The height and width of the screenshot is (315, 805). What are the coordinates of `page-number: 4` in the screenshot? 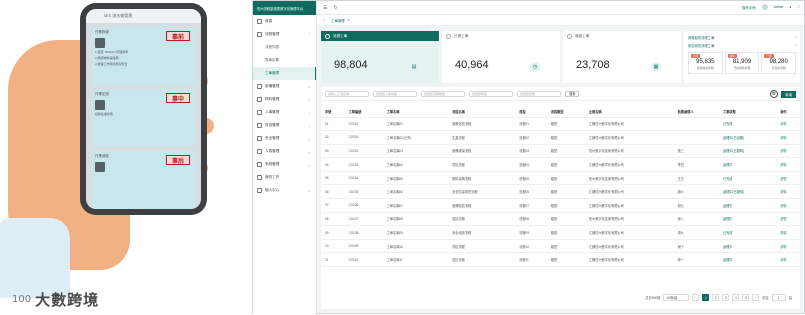 It's located at (736, 297).